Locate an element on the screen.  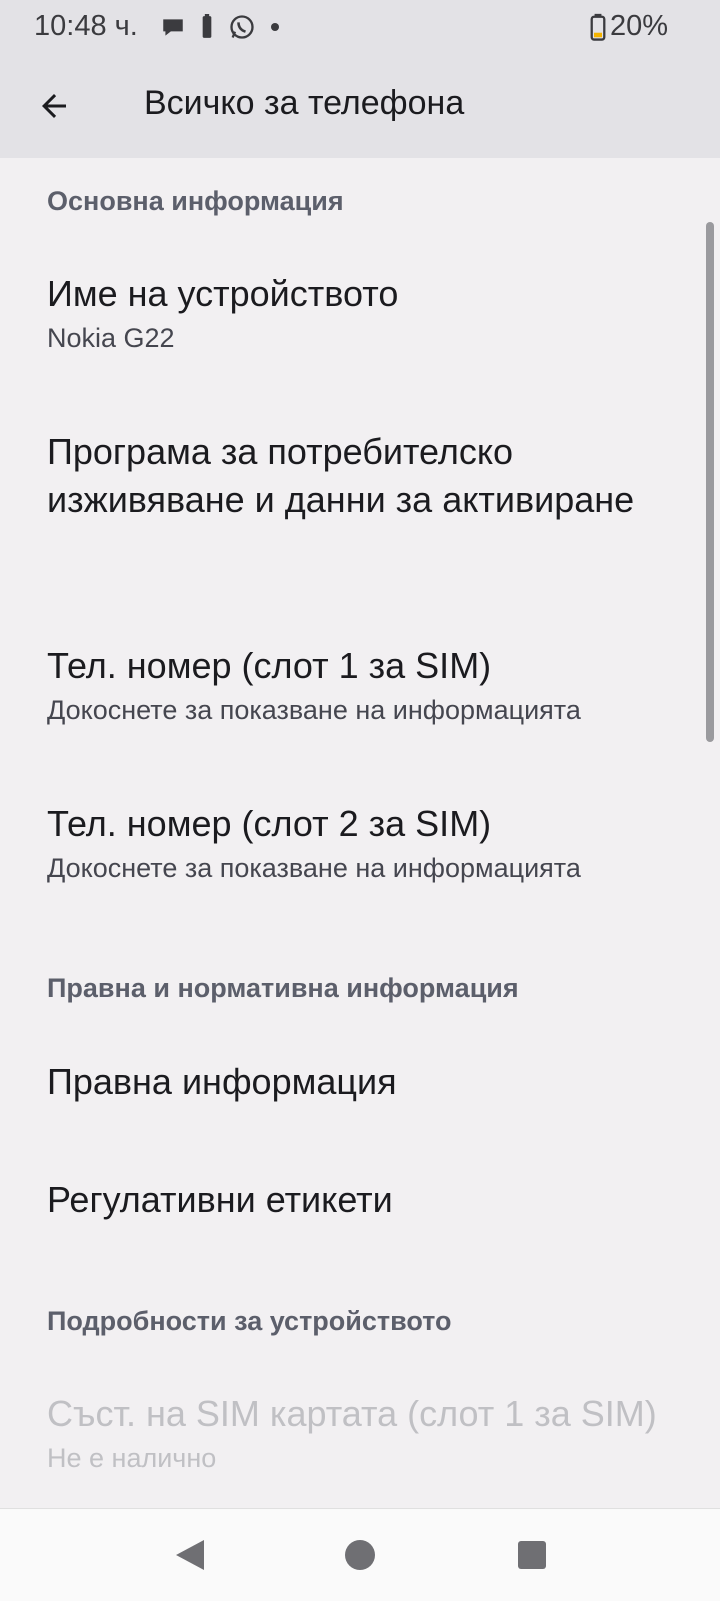
regulatory-labels-item: Регулативни етикети is located at coordinates (367, 1200).